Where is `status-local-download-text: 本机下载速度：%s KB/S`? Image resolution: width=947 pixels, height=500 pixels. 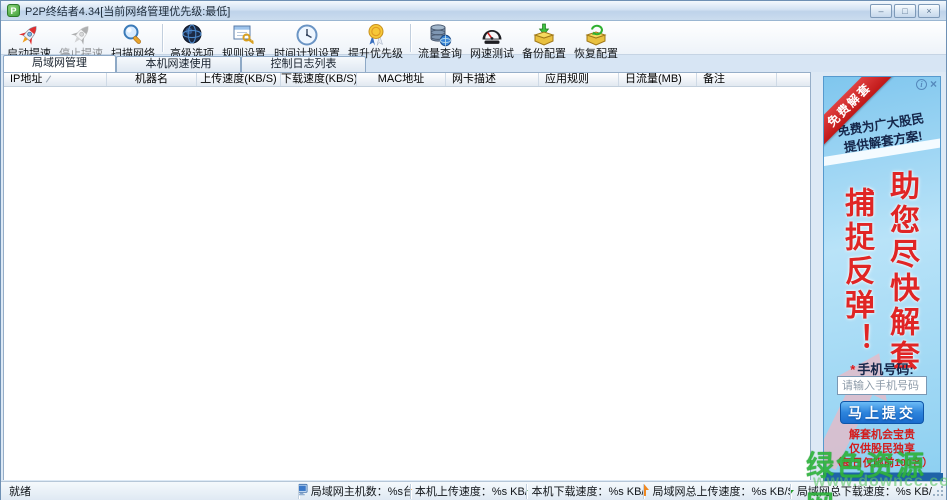
status-local-download-text: 本机下载速度：%s KB/S is located at coordinates (587, 492).